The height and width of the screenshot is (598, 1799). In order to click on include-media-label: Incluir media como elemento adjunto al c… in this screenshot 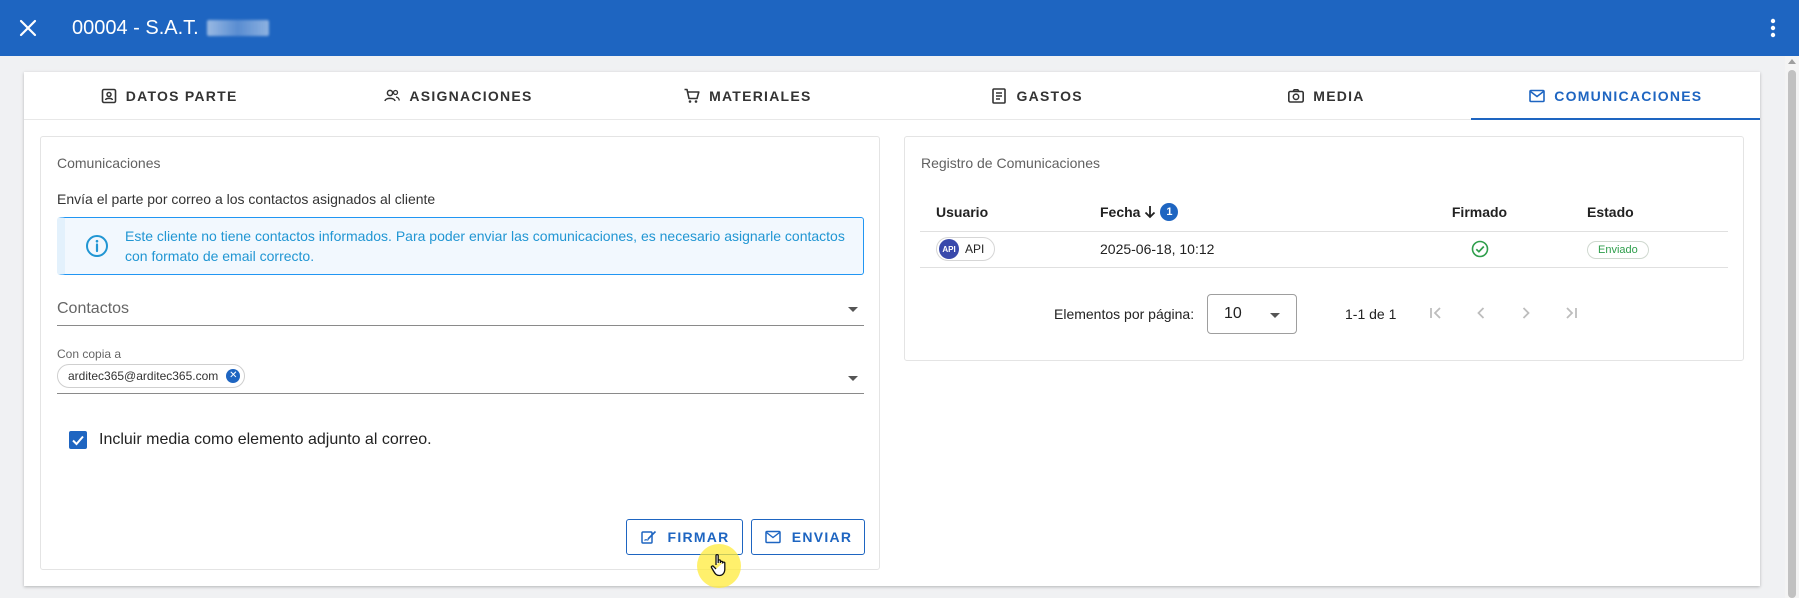, I will do `click(265, 439)`.